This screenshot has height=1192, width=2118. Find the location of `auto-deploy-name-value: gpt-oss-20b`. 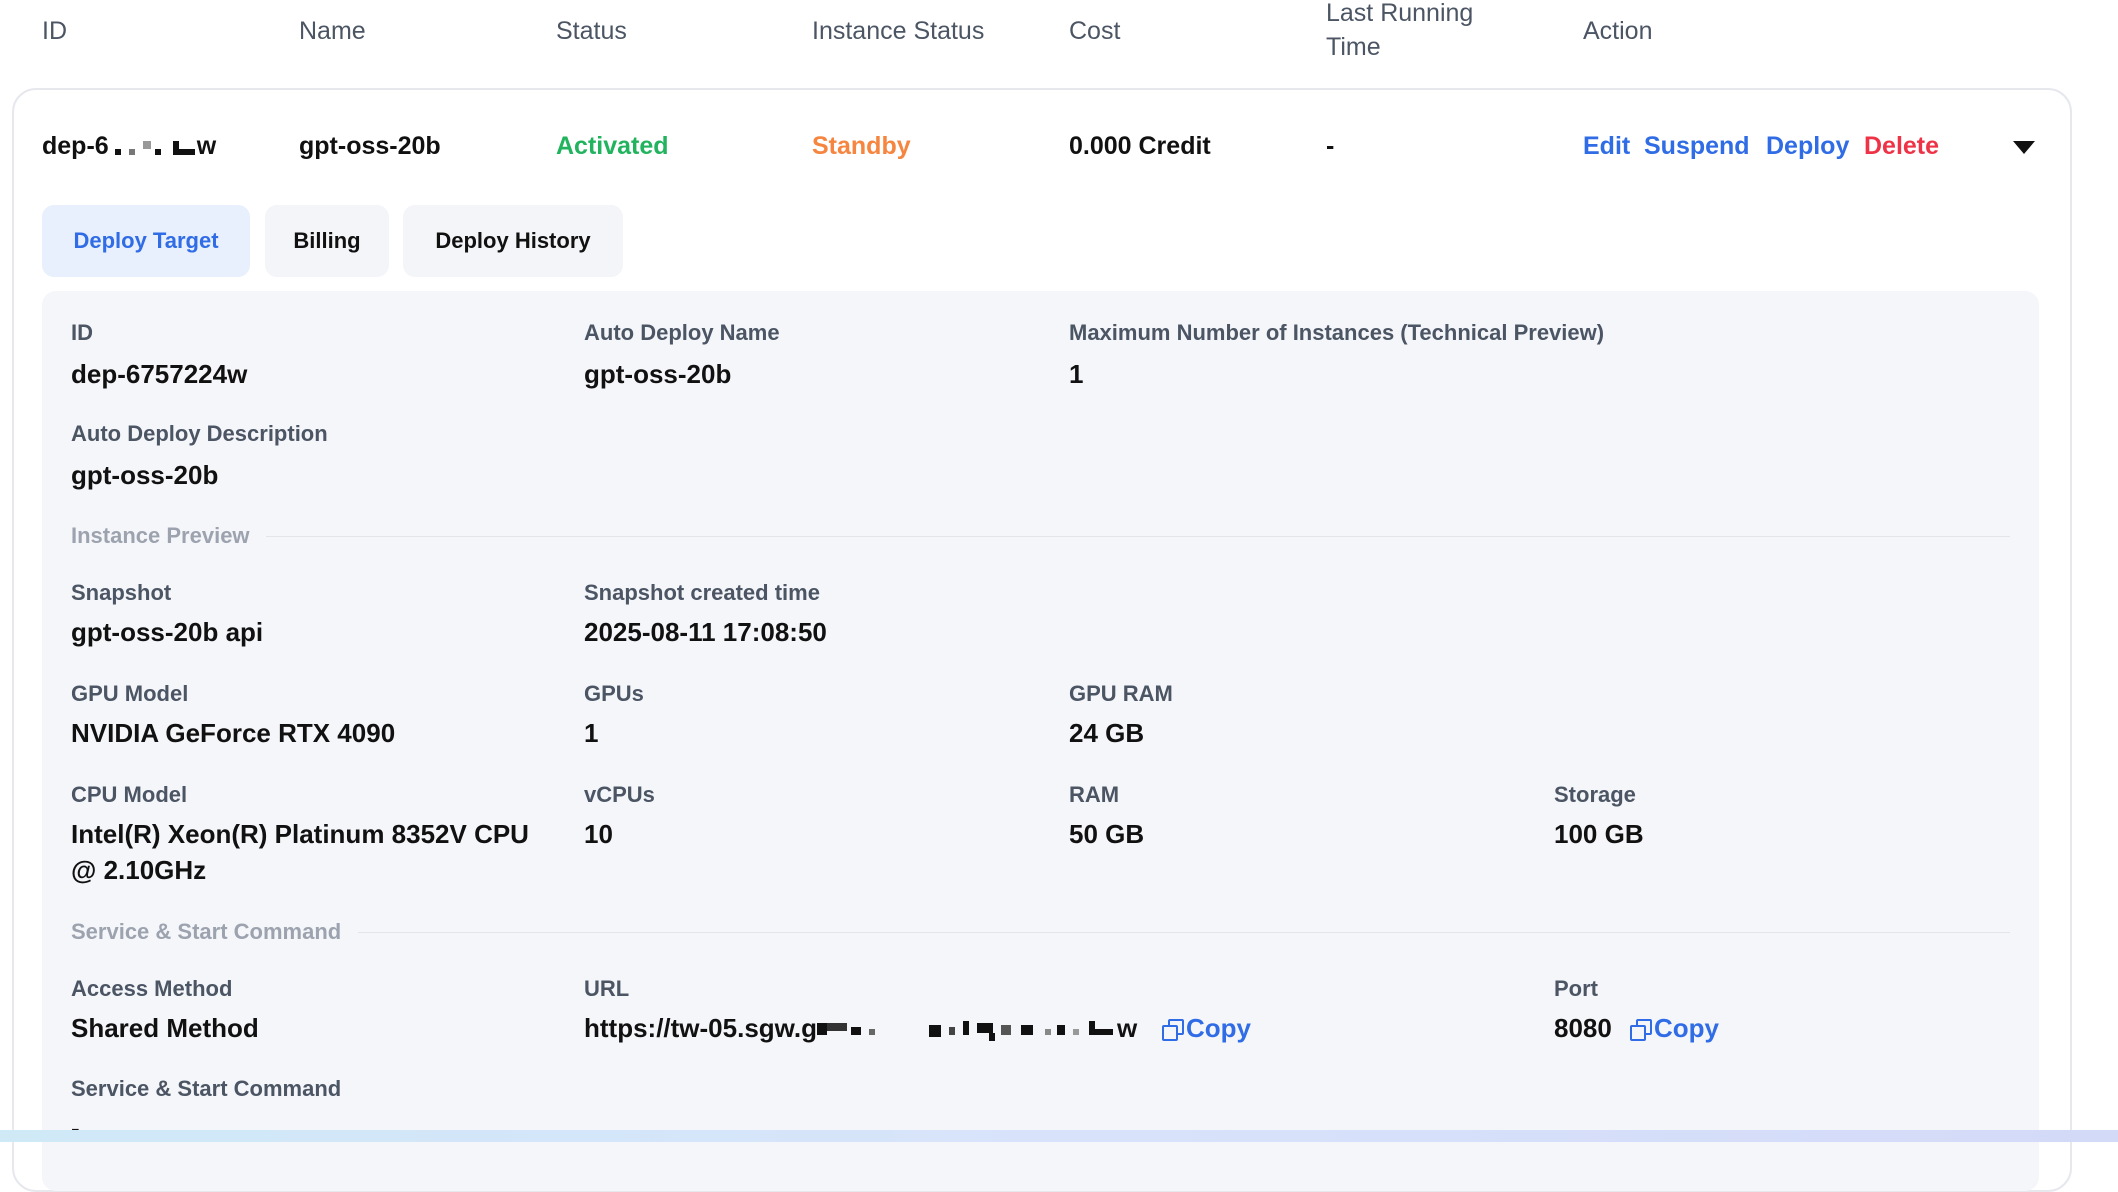

auto-deploy-name-value: gpt-oss-20b is located at coordinates (658, 374).